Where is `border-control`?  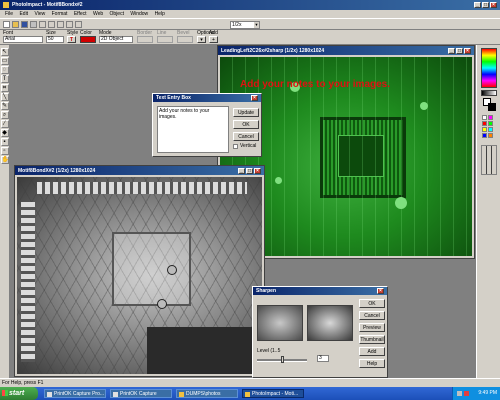
border-control is located at coordinates (145, 39).